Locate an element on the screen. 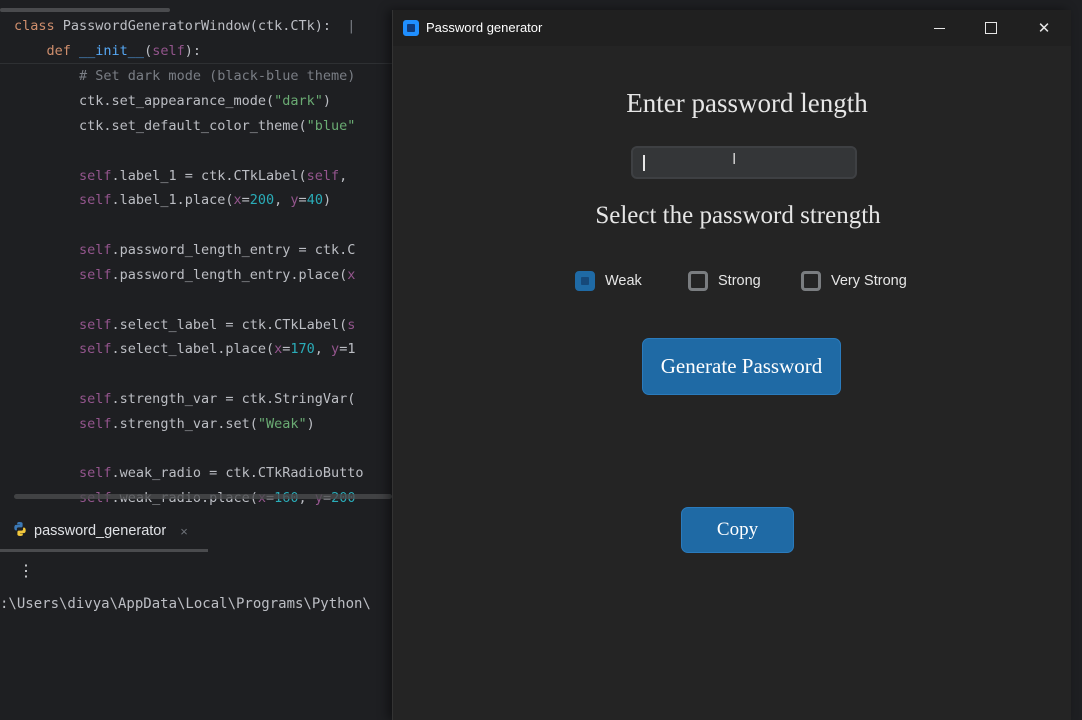  editor-horizontal-scrollbar is located at coordinates (203, 496).